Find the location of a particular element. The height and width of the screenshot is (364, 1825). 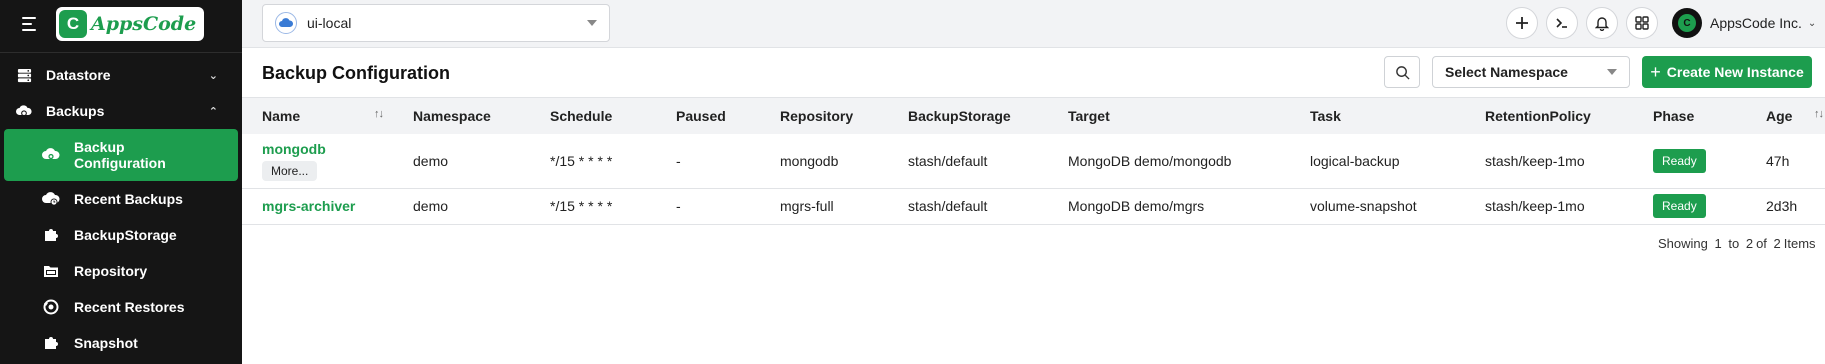

terminal-button is located at coordinates (1562, 23).